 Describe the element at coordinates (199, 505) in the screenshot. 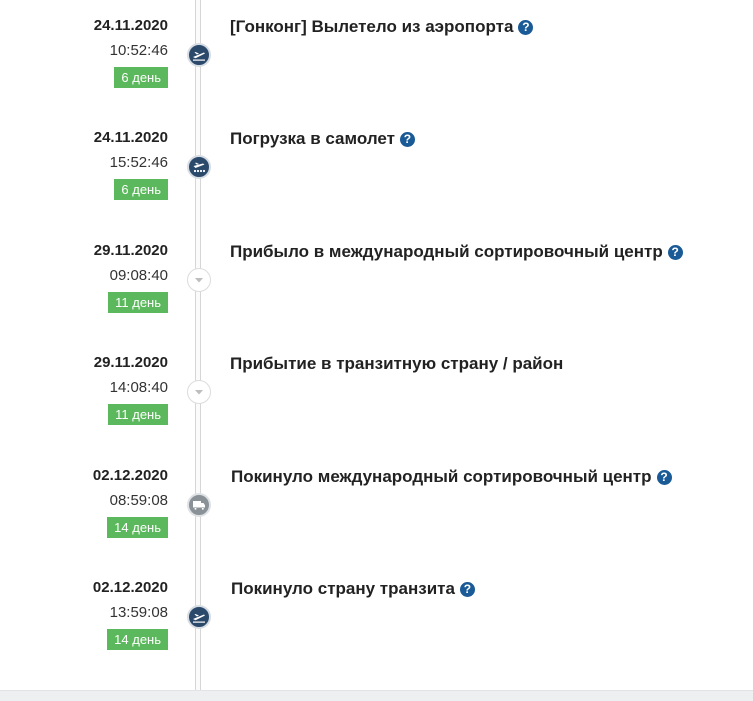

I see `truck-icon` at that location.